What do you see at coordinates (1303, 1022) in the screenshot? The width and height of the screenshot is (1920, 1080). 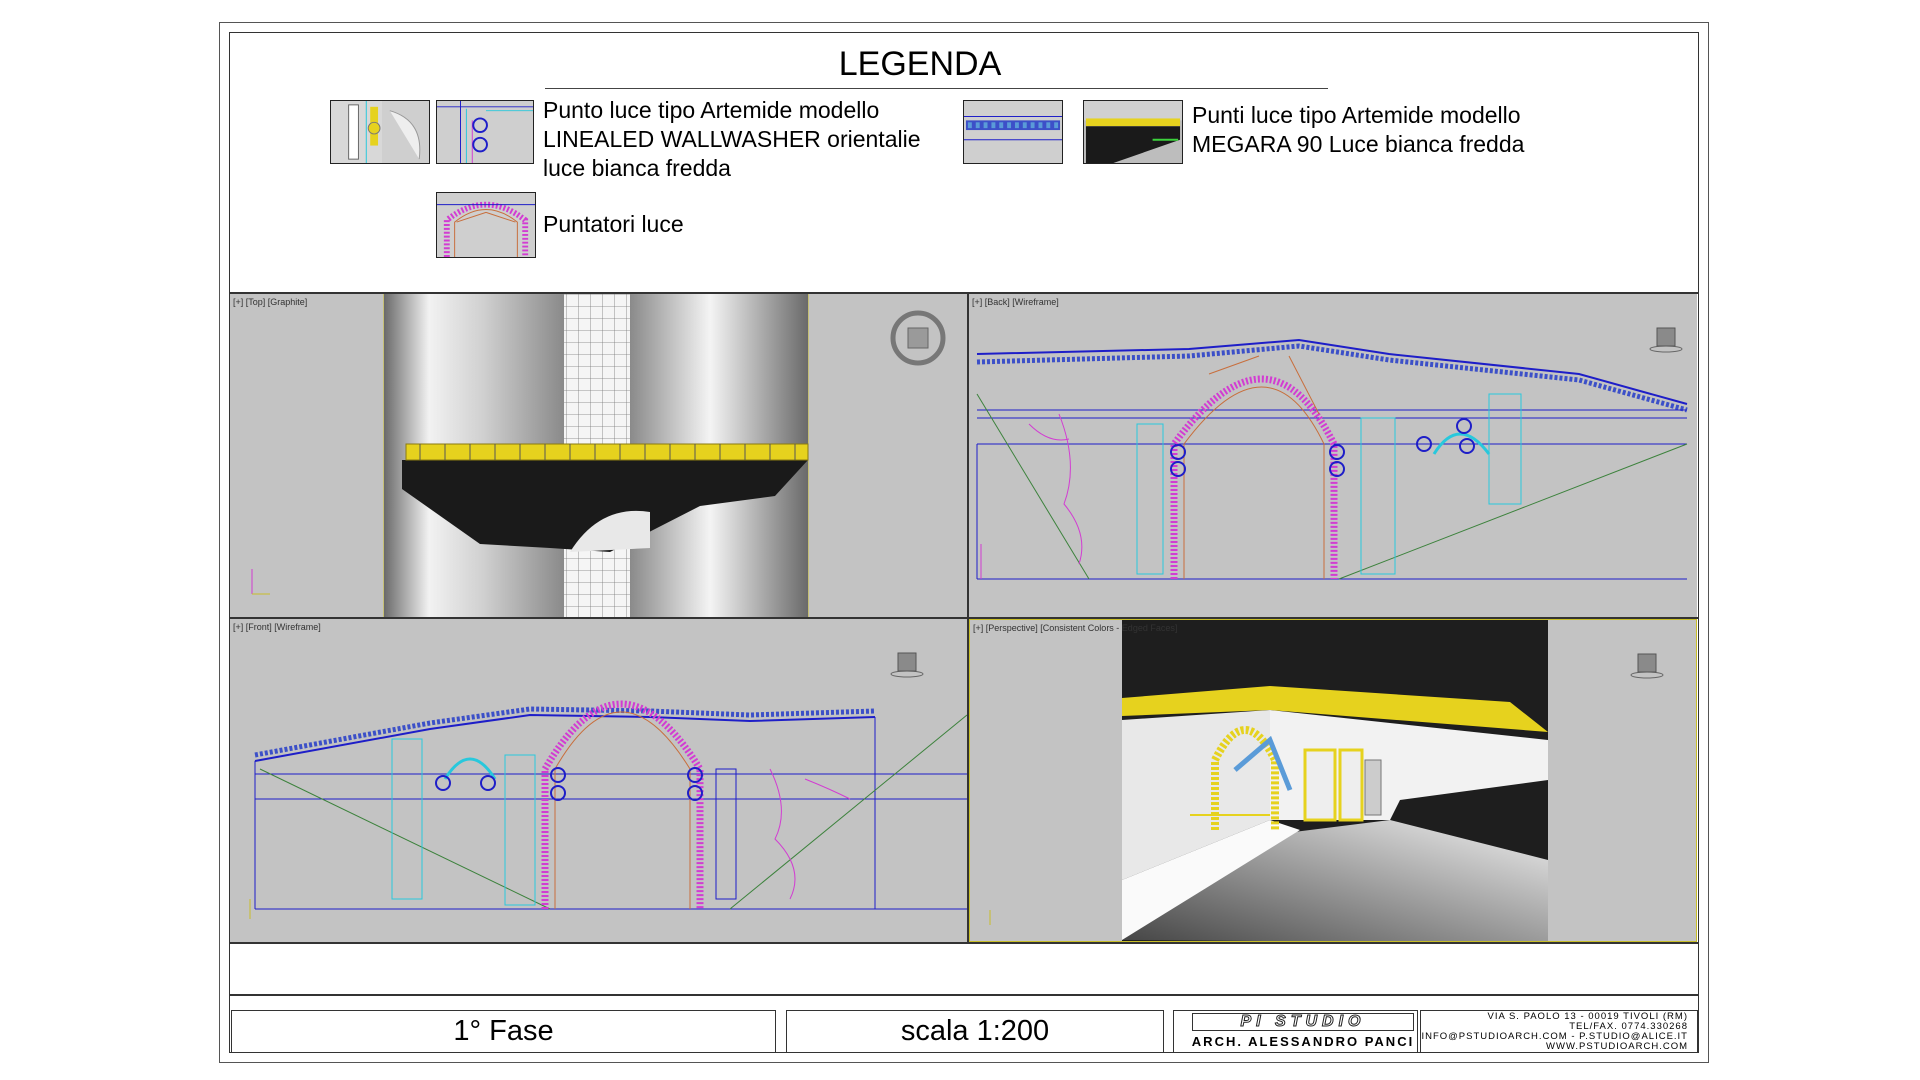 I see `studio-logo: PI STUDIO` at bounding box center [1303, 1022].